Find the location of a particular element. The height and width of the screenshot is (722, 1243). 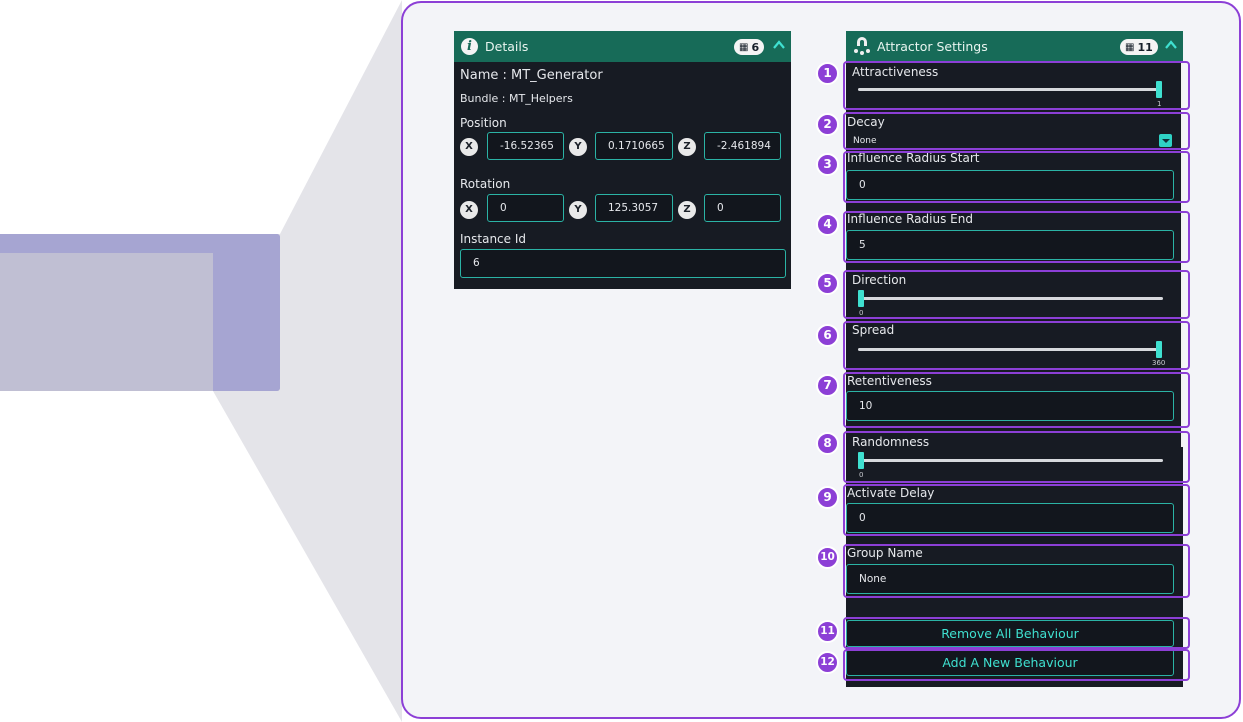

position-y-input: 0.1710665 is located at coordinates (634, 146).